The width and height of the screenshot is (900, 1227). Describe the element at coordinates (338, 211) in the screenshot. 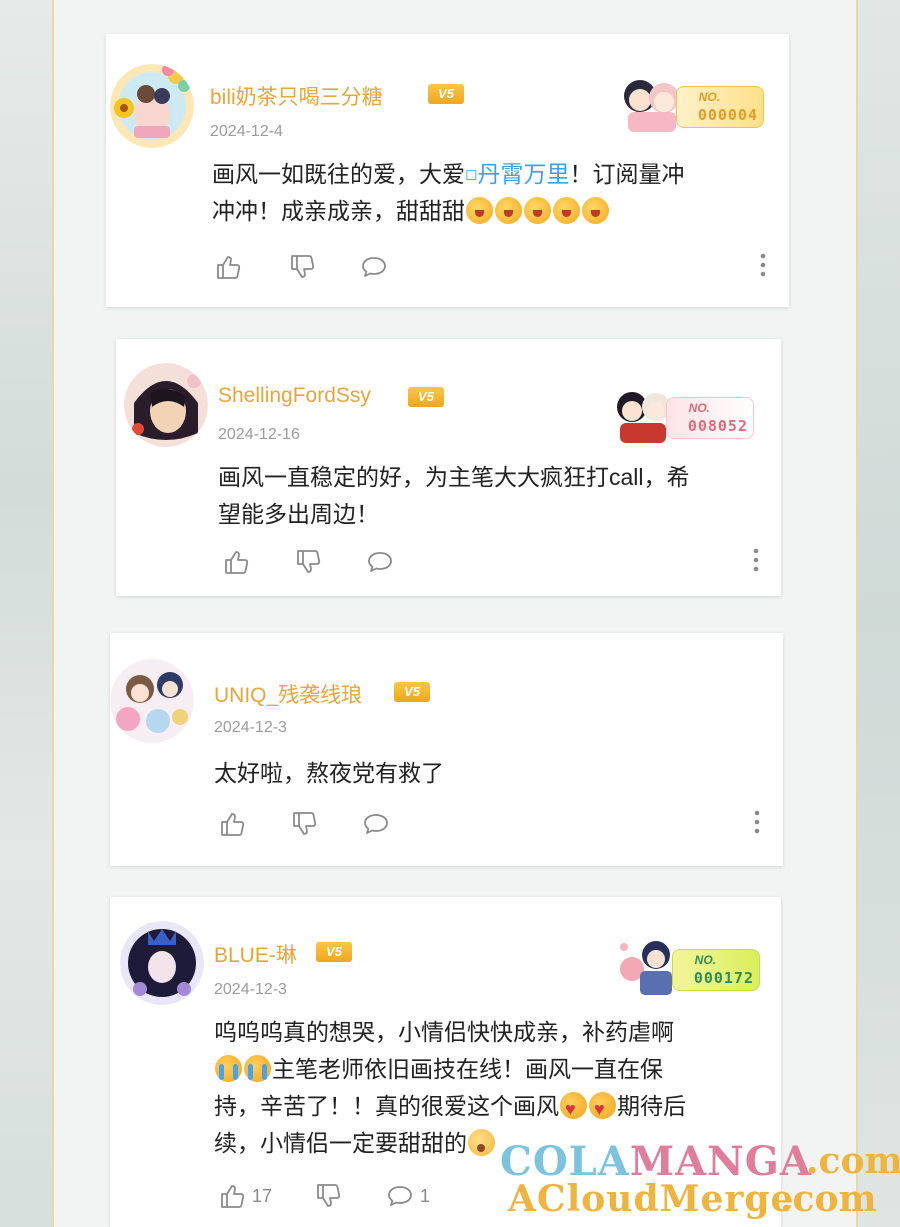

I see `comment-text-part: 冲冲！成亲成亲，甜甜甜` at that location.